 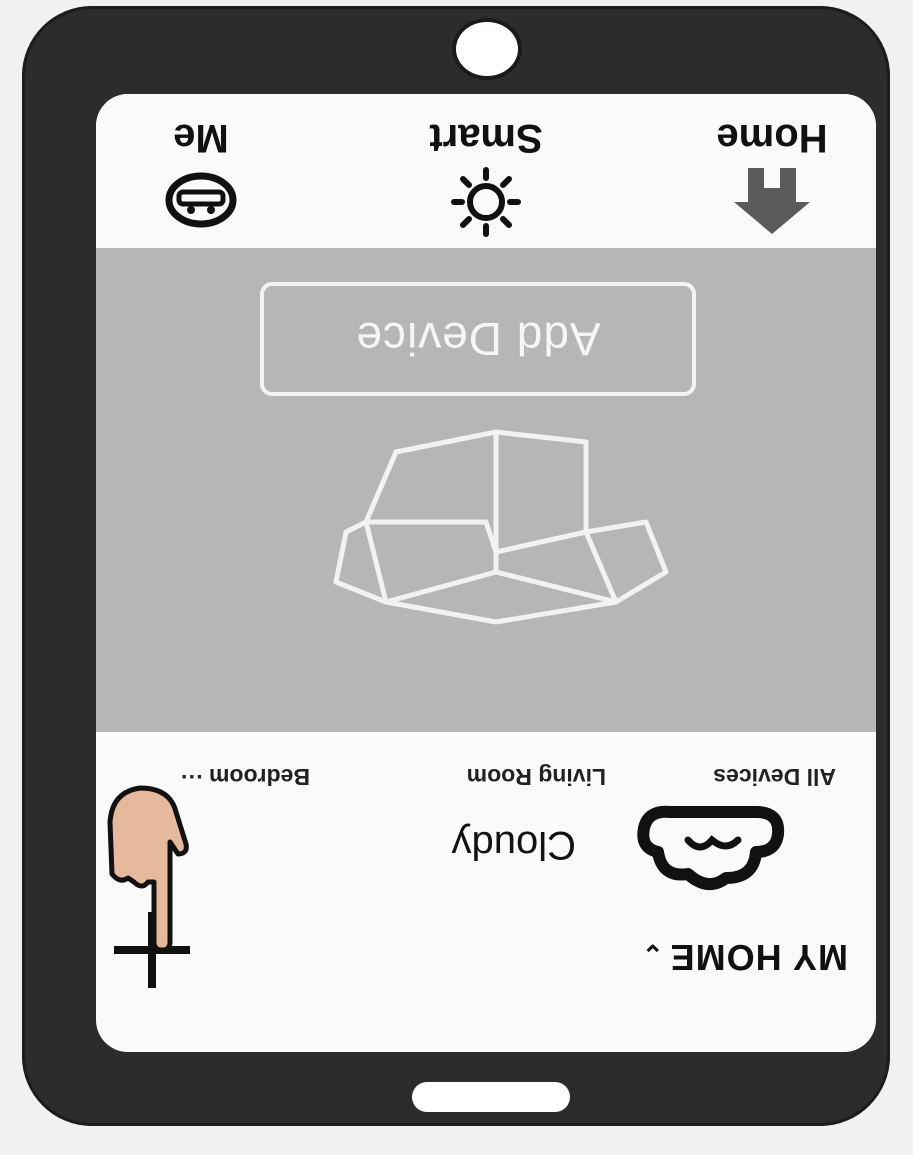 What do you see at coordinates (486, 202) in the screenshot?
I see `sun-icon` at bounding box center [486, 202].